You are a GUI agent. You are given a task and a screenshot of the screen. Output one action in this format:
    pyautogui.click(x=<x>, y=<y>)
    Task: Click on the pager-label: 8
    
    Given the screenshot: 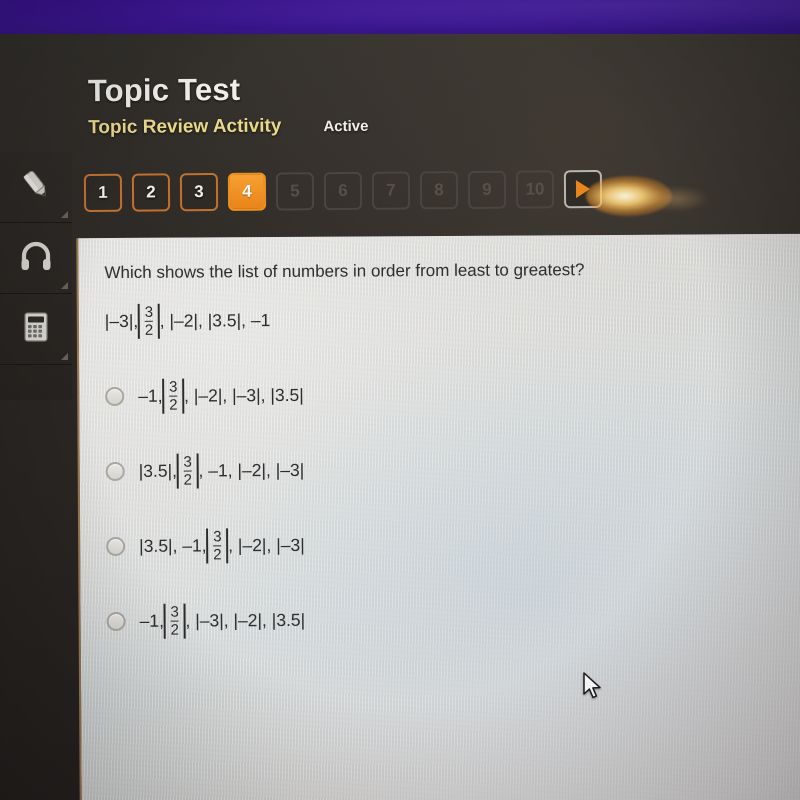 What is the action you would take?
    pyautogui.click(x=439, y=190)
    